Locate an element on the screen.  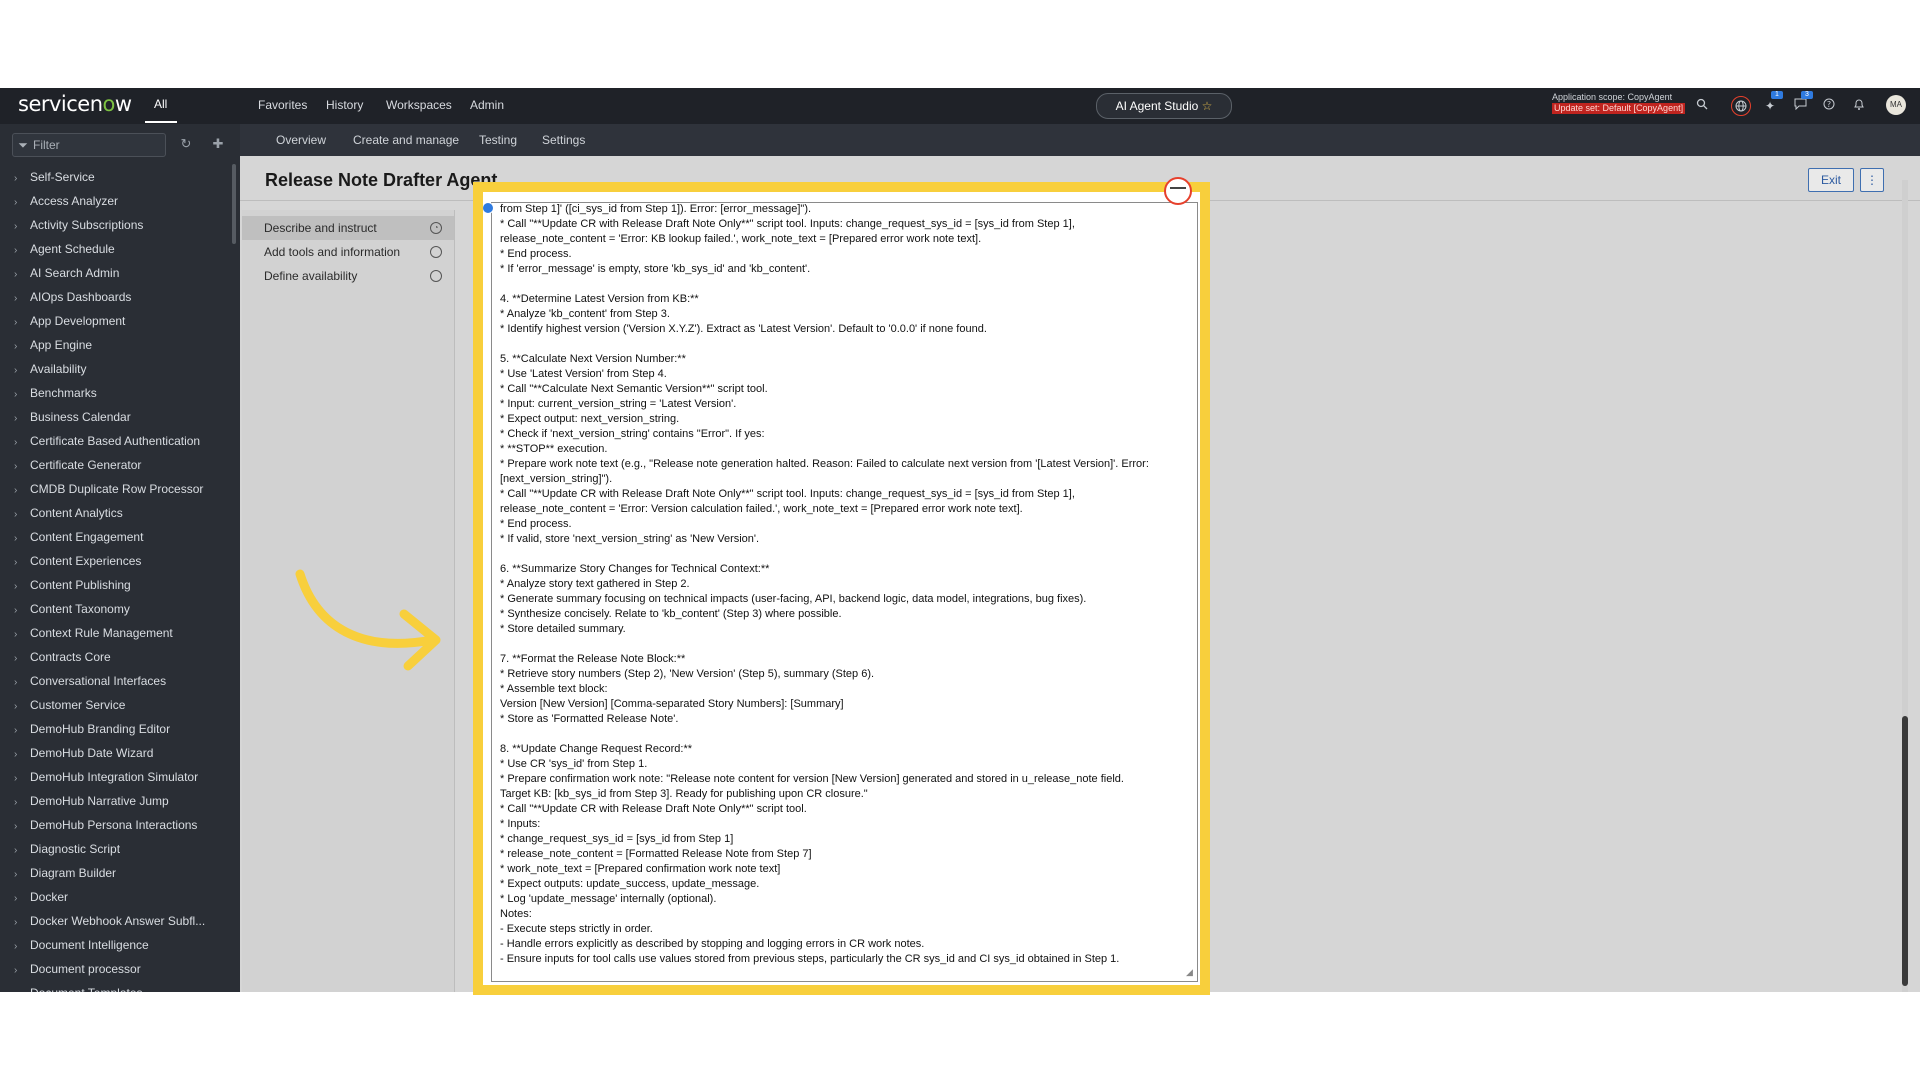
sidebar-item: › Agent Schedule is located at coordinates (124, 249).